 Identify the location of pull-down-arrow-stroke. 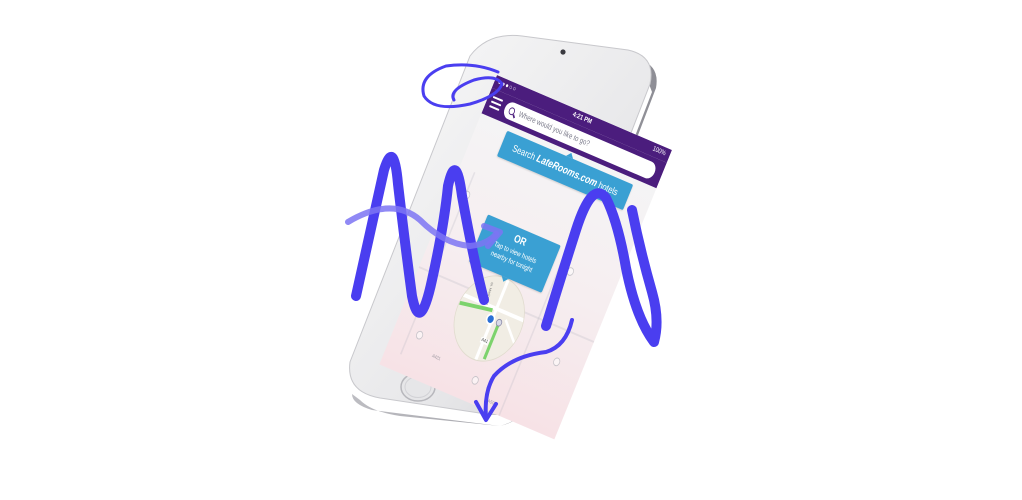
(528, 369).